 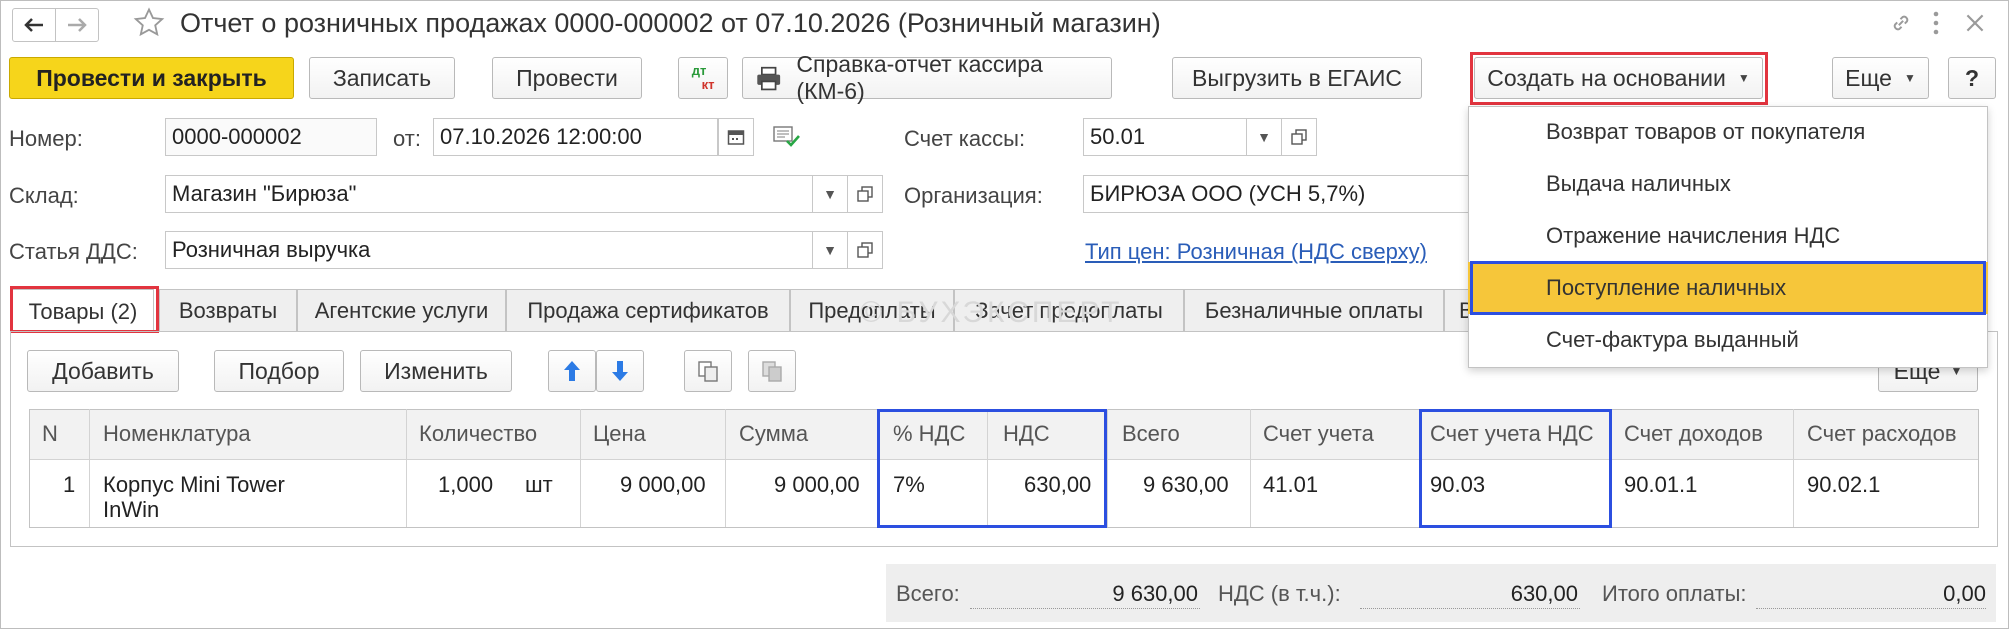 What do you see at coordinates (648, 310) in the screenshot?
I see `tab-certificates: Продажа сертификатов` at bounding box center [648, 310].